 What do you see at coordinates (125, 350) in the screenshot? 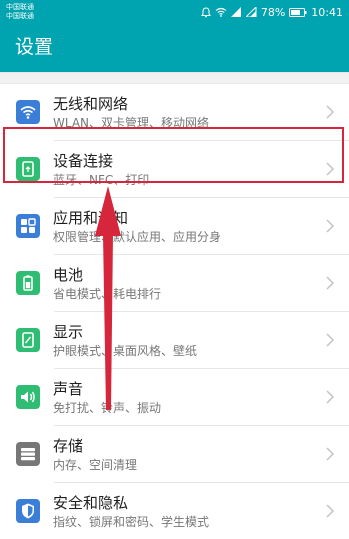
I see `settings-item-subtitle: 护眼模式、桌面风格、壁纸` at bounding box center [125, 350].